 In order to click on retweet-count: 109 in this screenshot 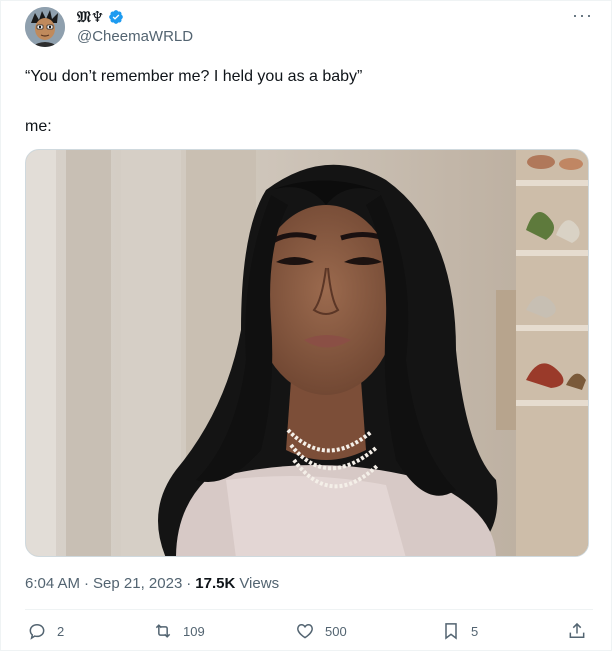, I will do `click(194, 631)`.